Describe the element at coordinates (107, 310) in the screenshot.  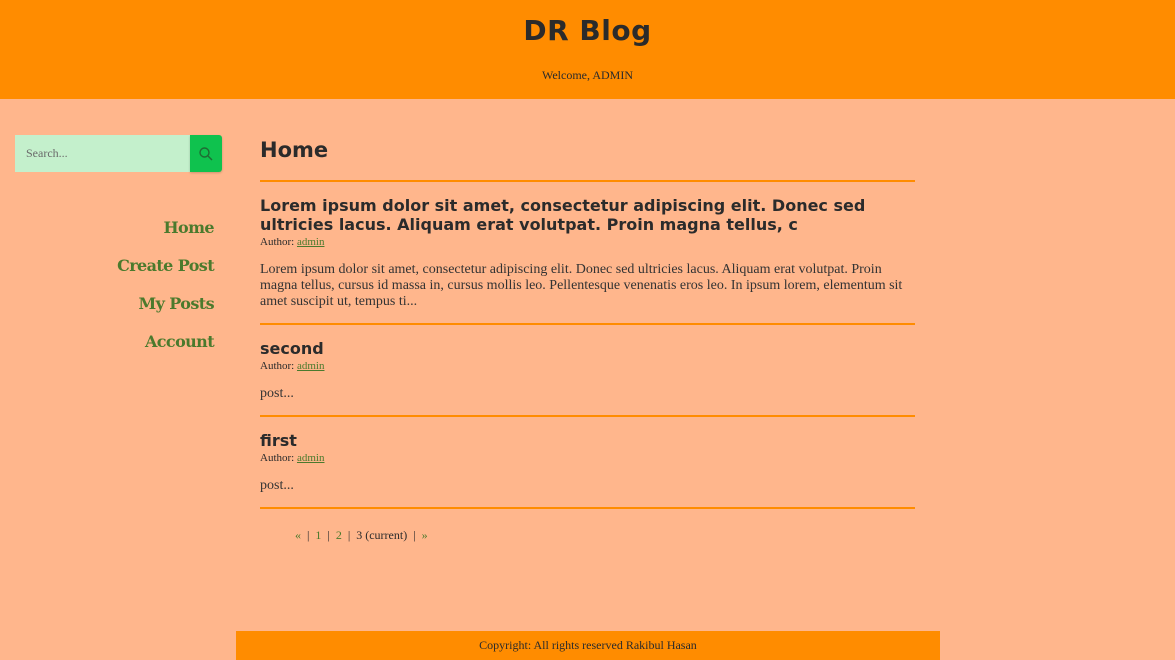
I see `nav-item-my-posts: My Posts` at that location.